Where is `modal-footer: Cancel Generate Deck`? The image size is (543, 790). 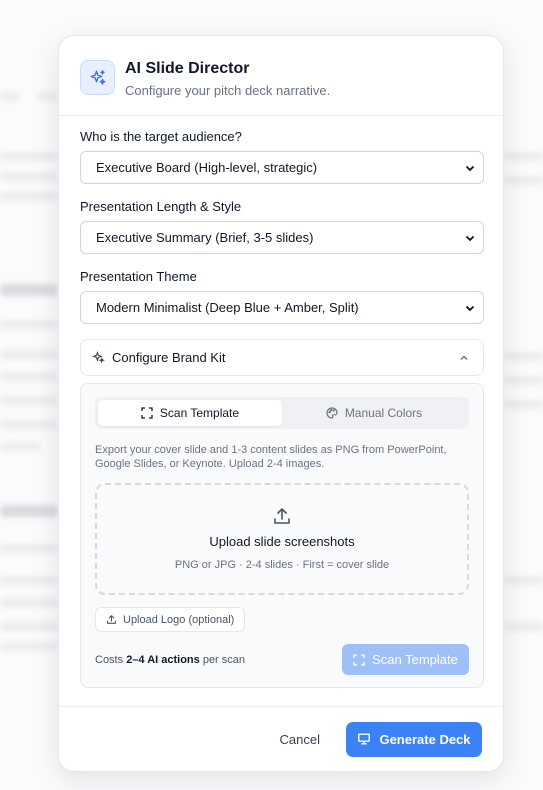 modal-footer: Cancel Generate Deck is located at coordinates (281, 738).